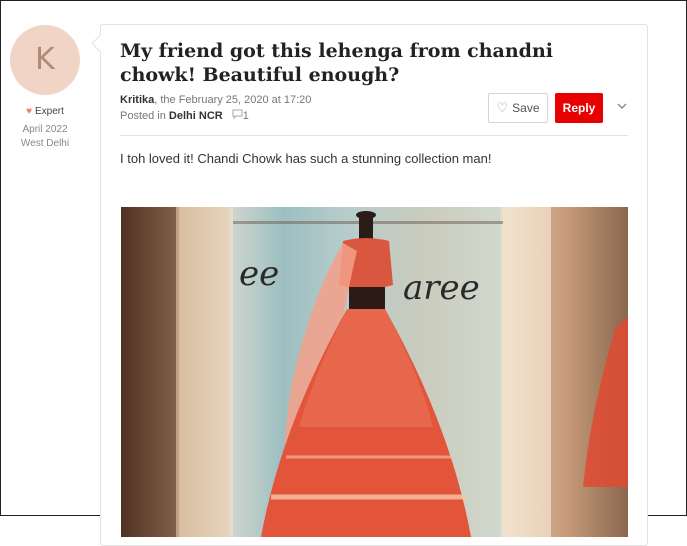 The image size is (687, 546). What do you see at coordinates (45, 60) in the screenshot?
I see `avatar: K` at bounding box center [45, 60].